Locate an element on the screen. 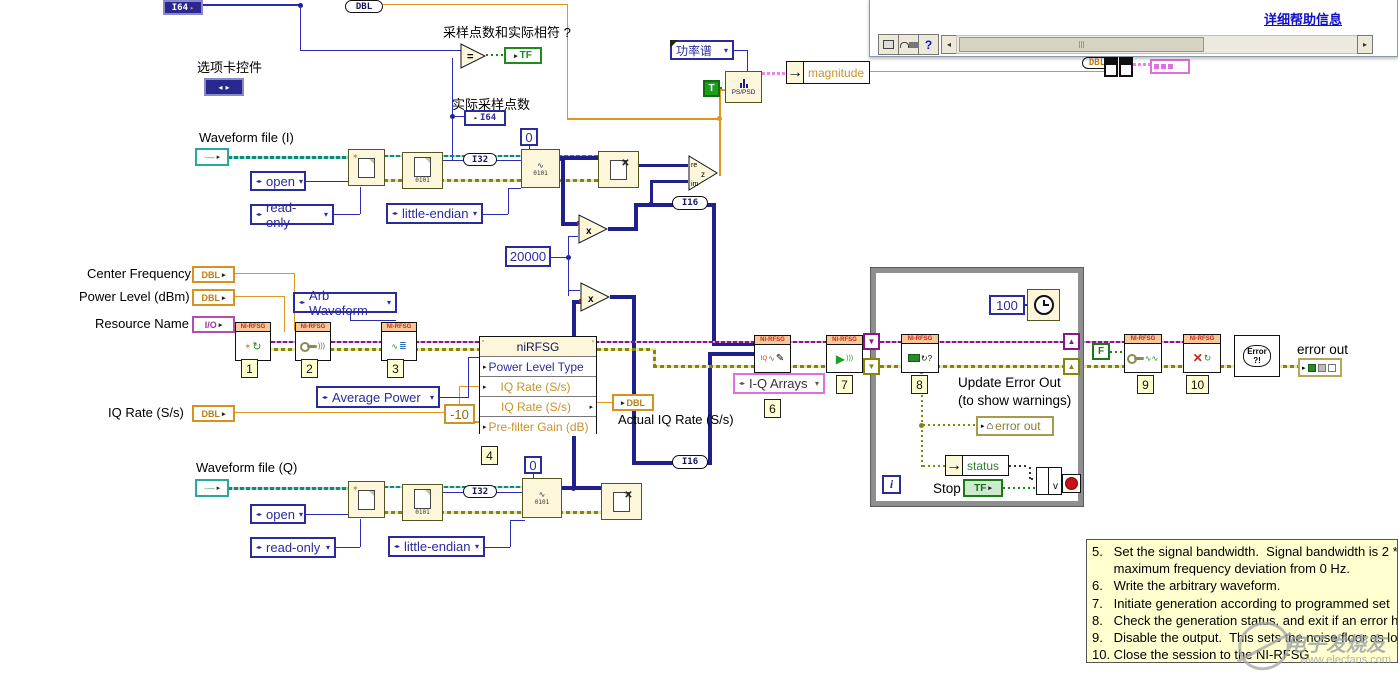 The image size is (1398, 688). constant-100: 100 is located at coordinates (1007, 305).